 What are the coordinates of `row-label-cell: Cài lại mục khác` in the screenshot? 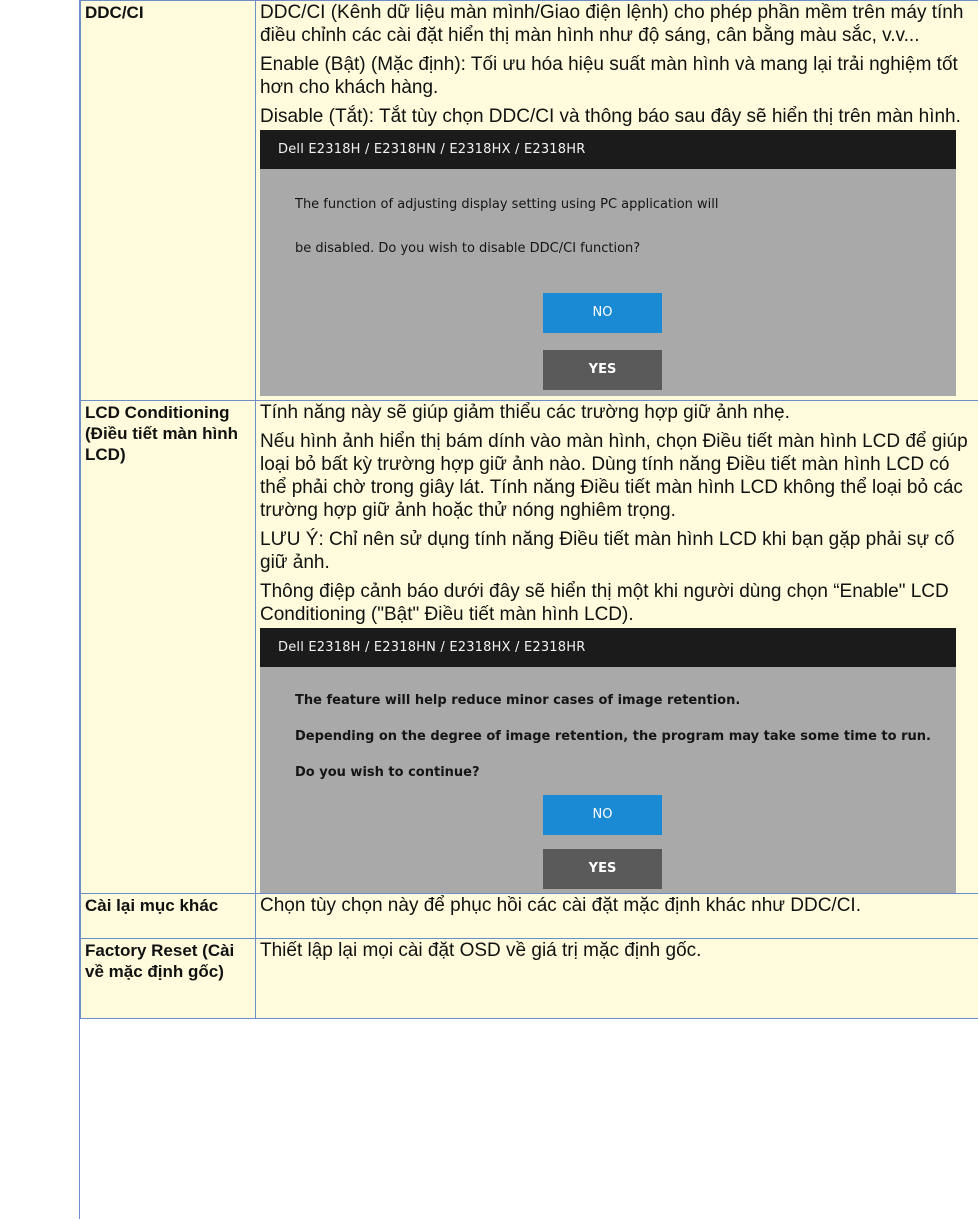 It's located at (168, 916).